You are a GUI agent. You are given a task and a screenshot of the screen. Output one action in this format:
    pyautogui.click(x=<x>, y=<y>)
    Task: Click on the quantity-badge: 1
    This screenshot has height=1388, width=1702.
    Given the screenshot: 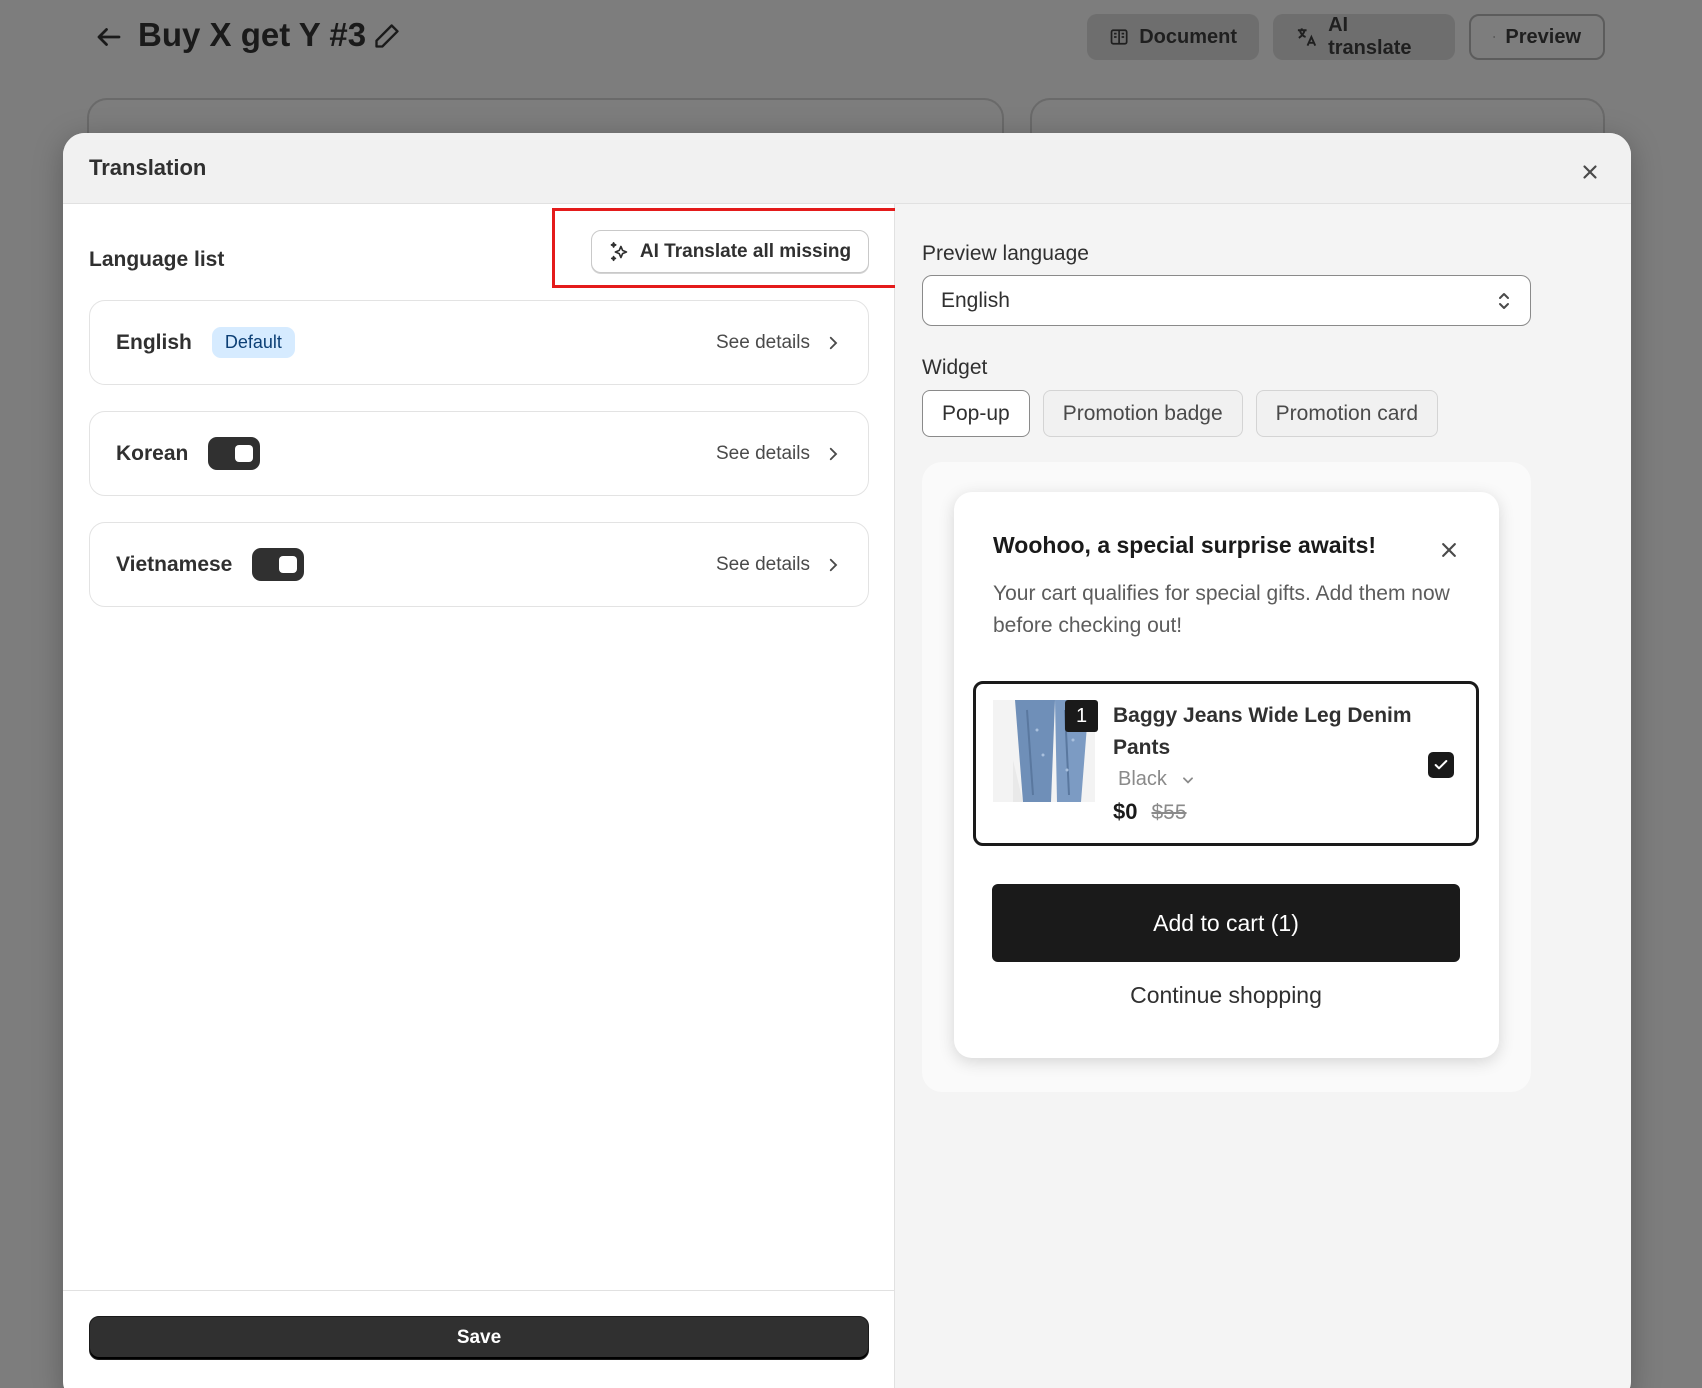 What is the action you would take?
    pyautogui.click(x=1081, y=716)
    